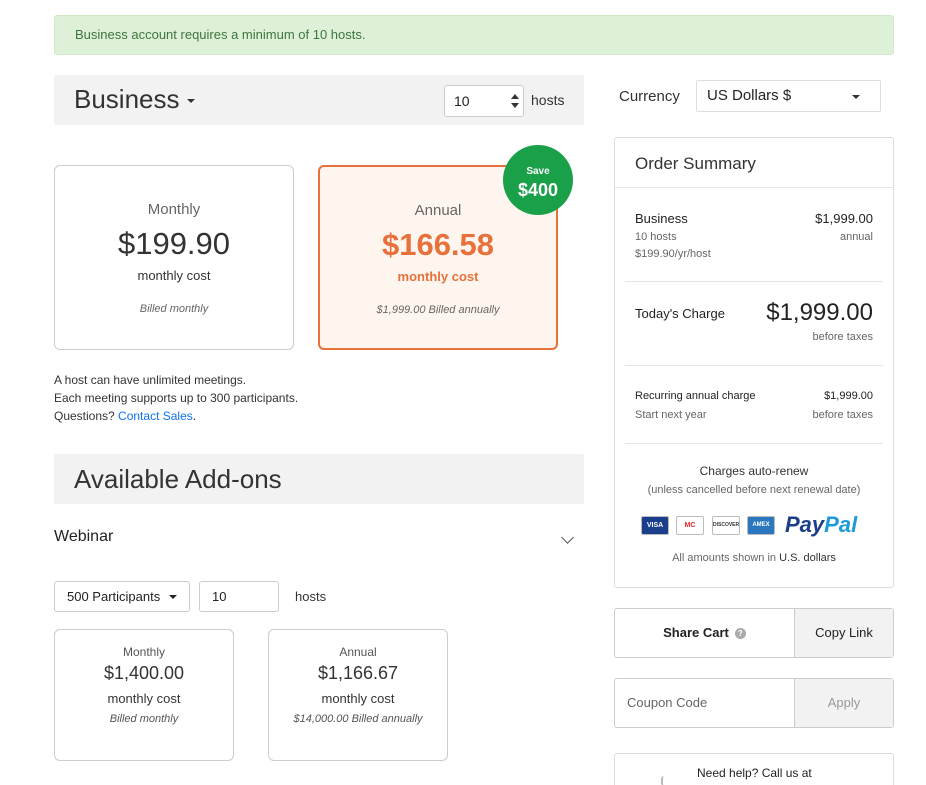  What do you see at coordinates (656, 237) in the screenshot?
I see `summary-item-hosts: 10 hosts` at bounding box center [656, 237].